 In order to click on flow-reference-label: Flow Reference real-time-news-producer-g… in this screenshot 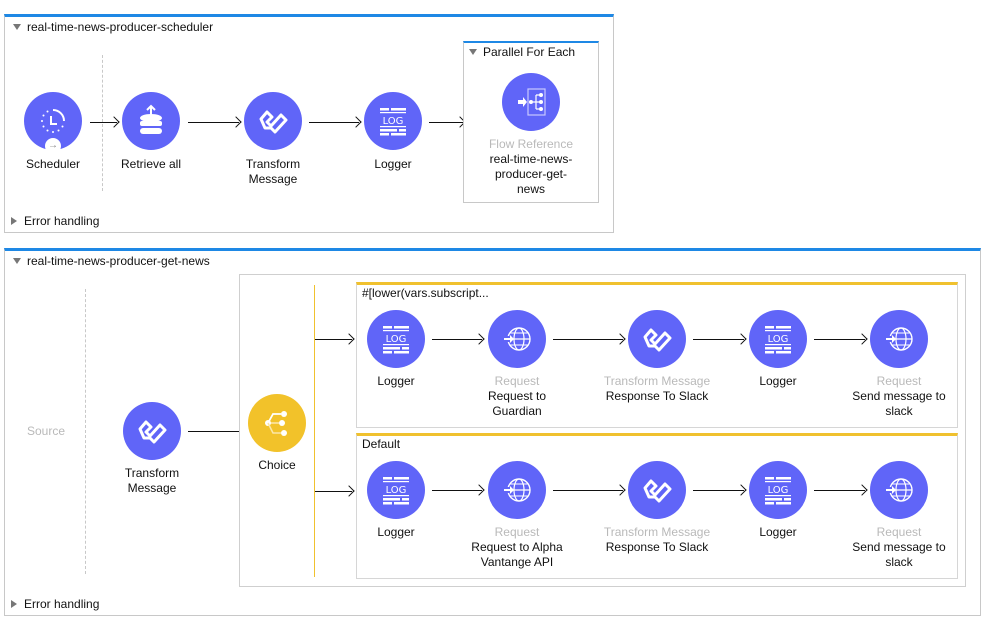, I will do `click(531, 166)`.